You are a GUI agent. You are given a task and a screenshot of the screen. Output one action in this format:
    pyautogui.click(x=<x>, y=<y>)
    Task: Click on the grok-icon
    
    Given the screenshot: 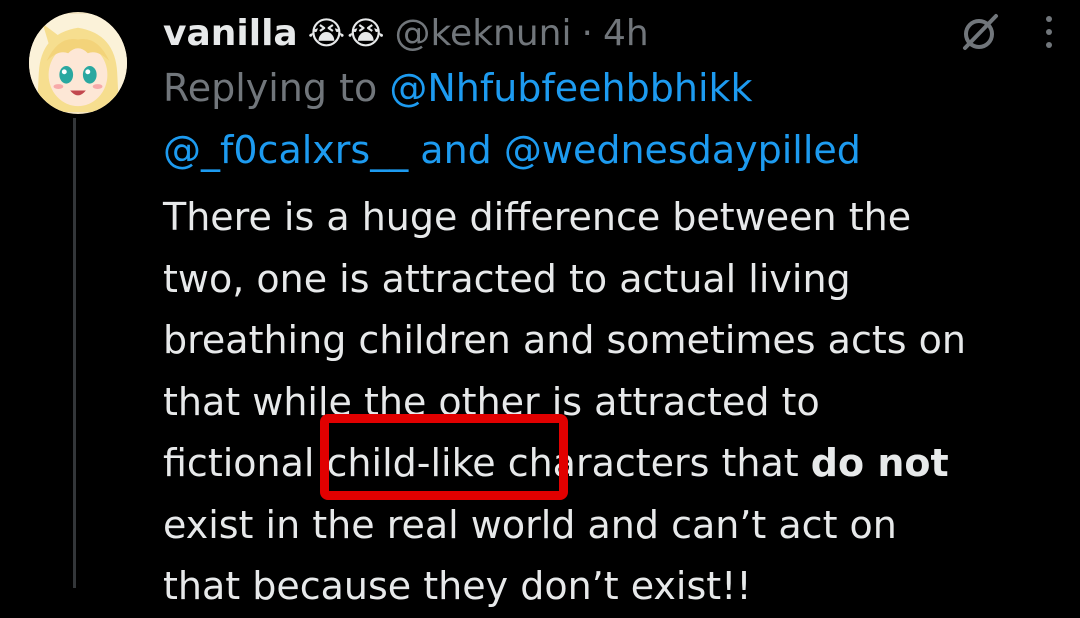 What is the action you would take?
    pyautogui.click(x=980, y=32)
    